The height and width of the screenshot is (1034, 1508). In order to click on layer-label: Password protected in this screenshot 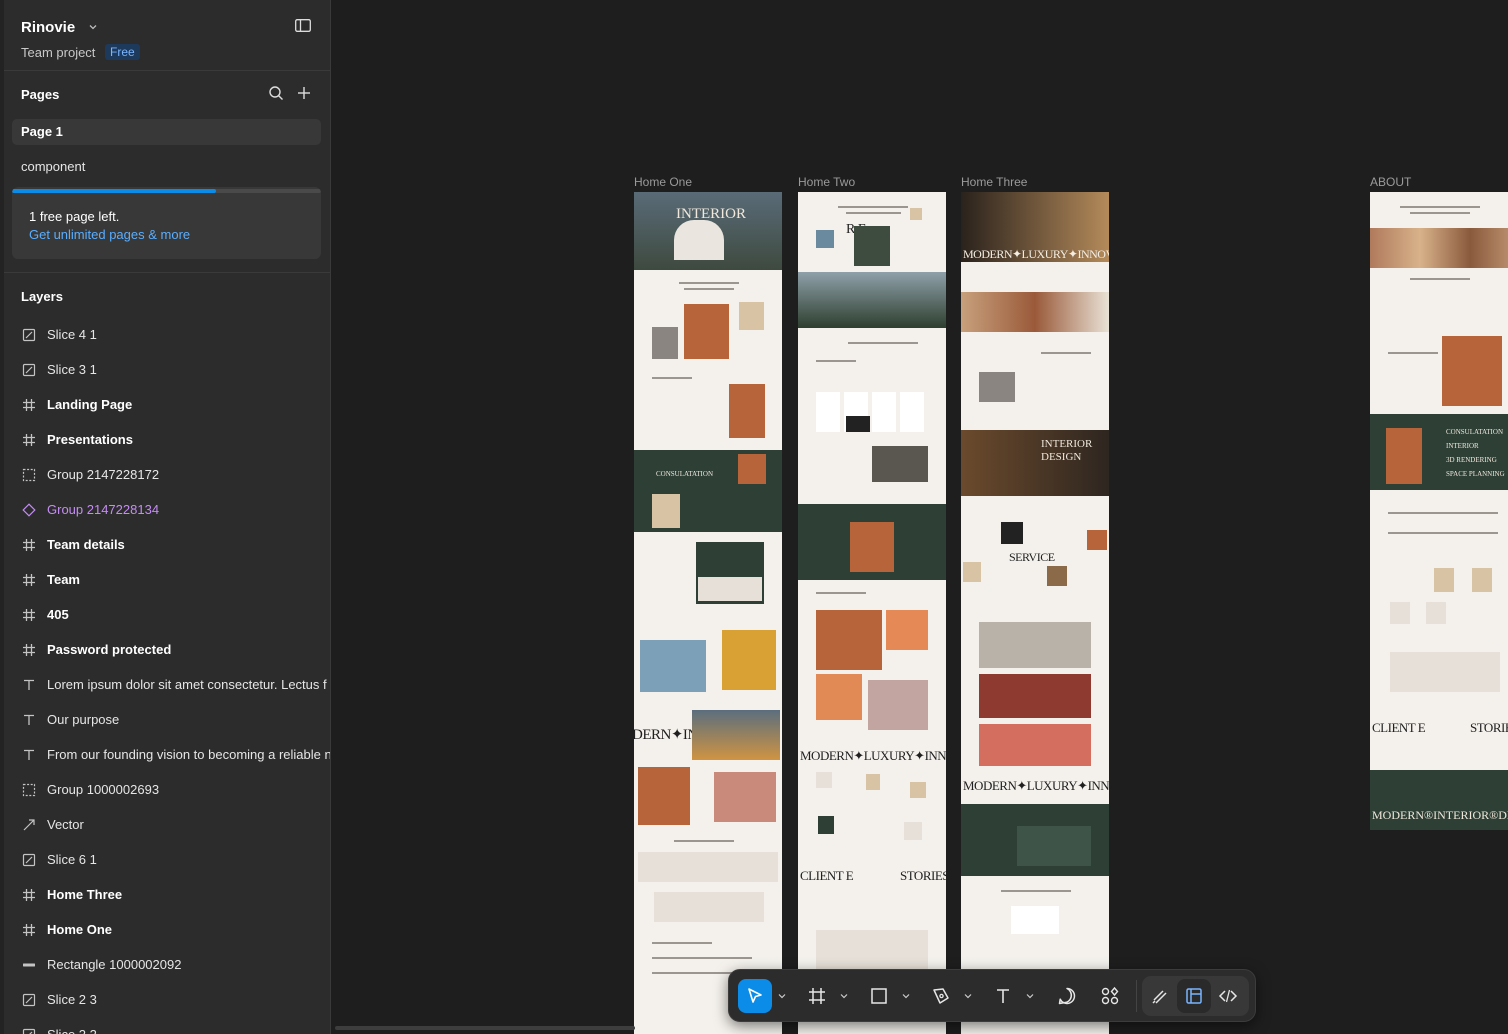, I will do `click(109, 649)`.